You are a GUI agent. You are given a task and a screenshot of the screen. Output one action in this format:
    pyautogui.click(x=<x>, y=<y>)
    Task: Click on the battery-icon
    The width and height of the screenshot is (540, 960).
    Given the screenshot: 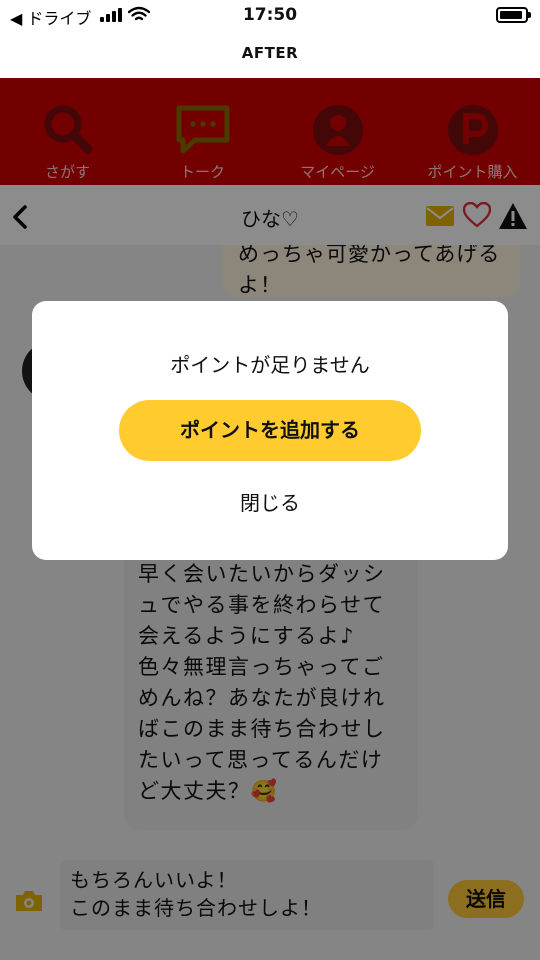 What is the action you would take?
    pyautogui.click(x=513, y=15)
    